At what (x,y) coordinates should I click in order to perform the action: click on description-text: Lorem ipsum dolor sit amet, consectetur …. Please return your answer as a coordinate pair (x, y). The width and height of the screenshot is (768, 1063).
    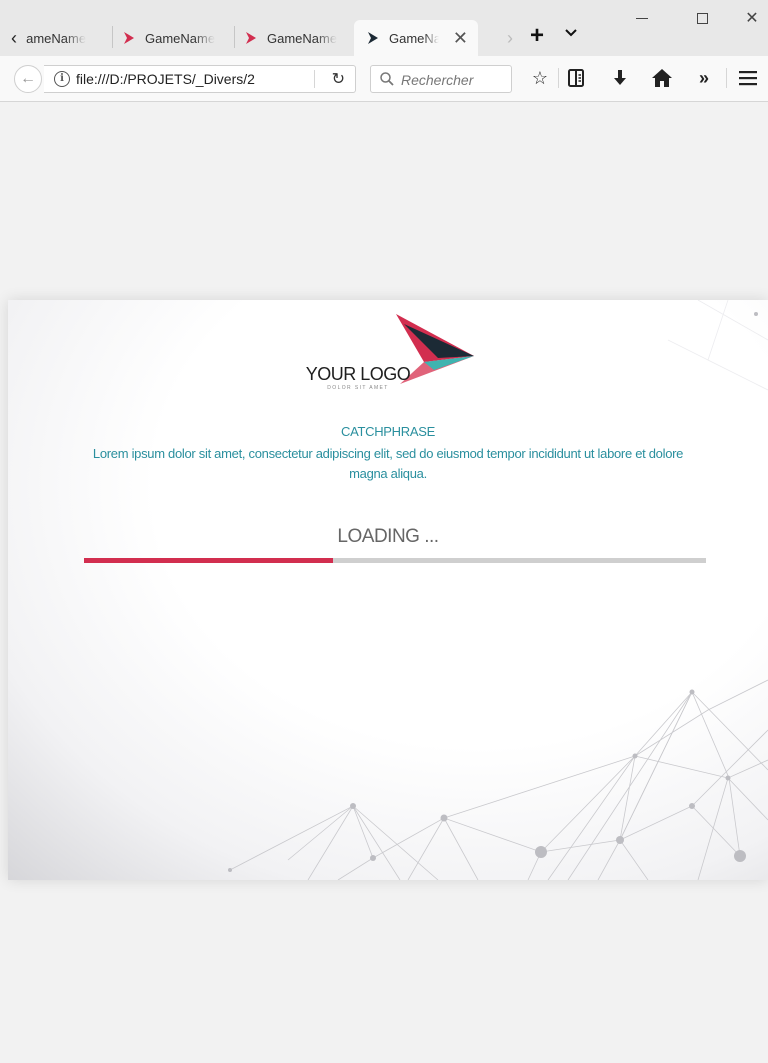
    Looking at the image, I should click on (388, 463).